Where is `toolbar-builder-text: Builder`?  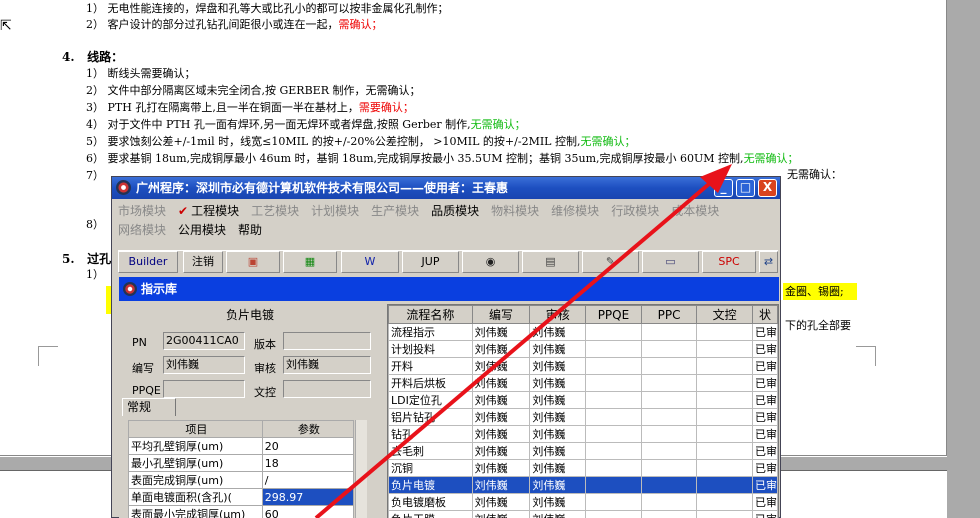
toolbar-builder-text: Builder is located at coordinates (148, 262).